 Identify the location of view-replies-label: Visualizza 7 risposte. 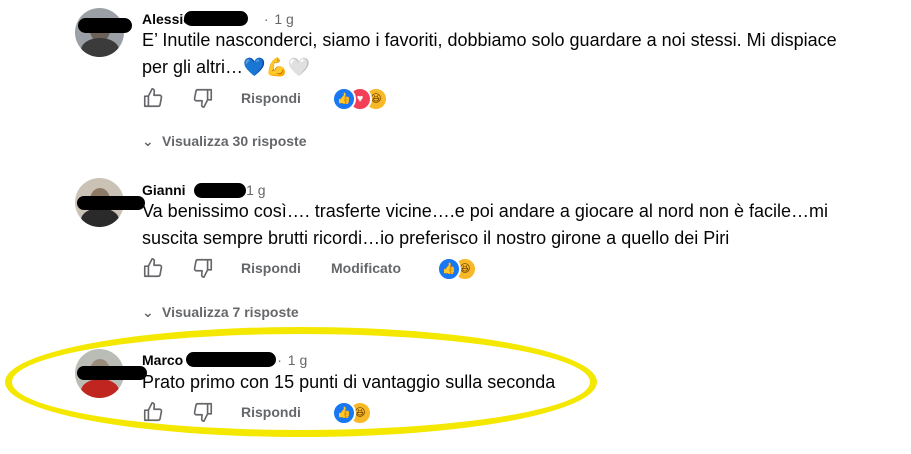
(230, 312).